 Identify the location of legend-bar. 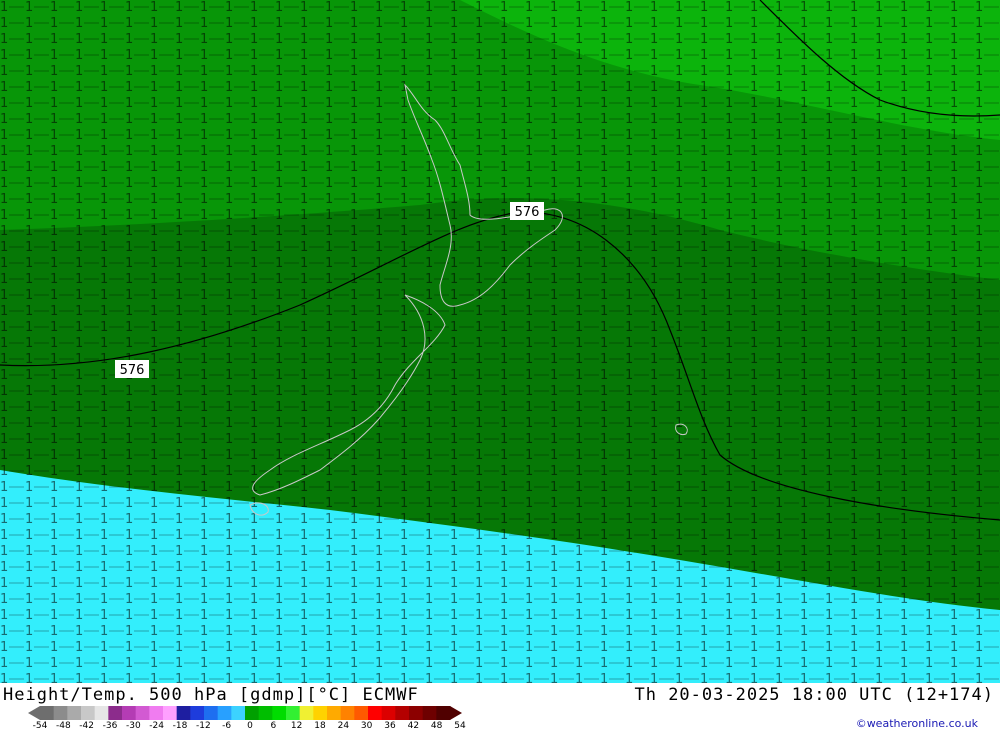
(245, 713).